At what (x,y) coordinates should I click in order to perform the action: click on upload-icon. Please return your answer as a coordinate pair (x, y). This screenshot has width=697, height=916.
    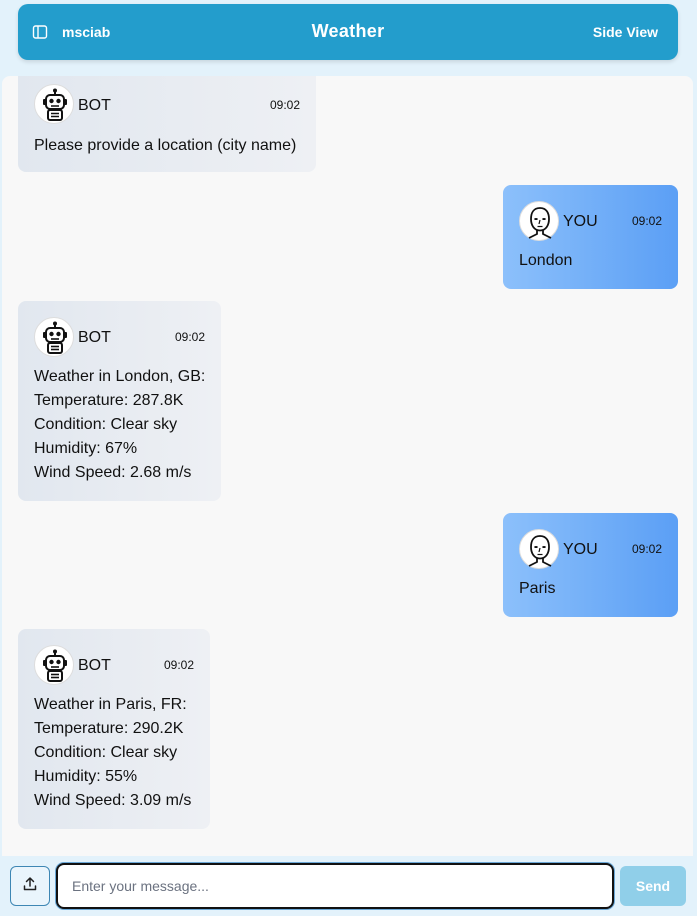
    Looking at the image, I should click on (30, 886).